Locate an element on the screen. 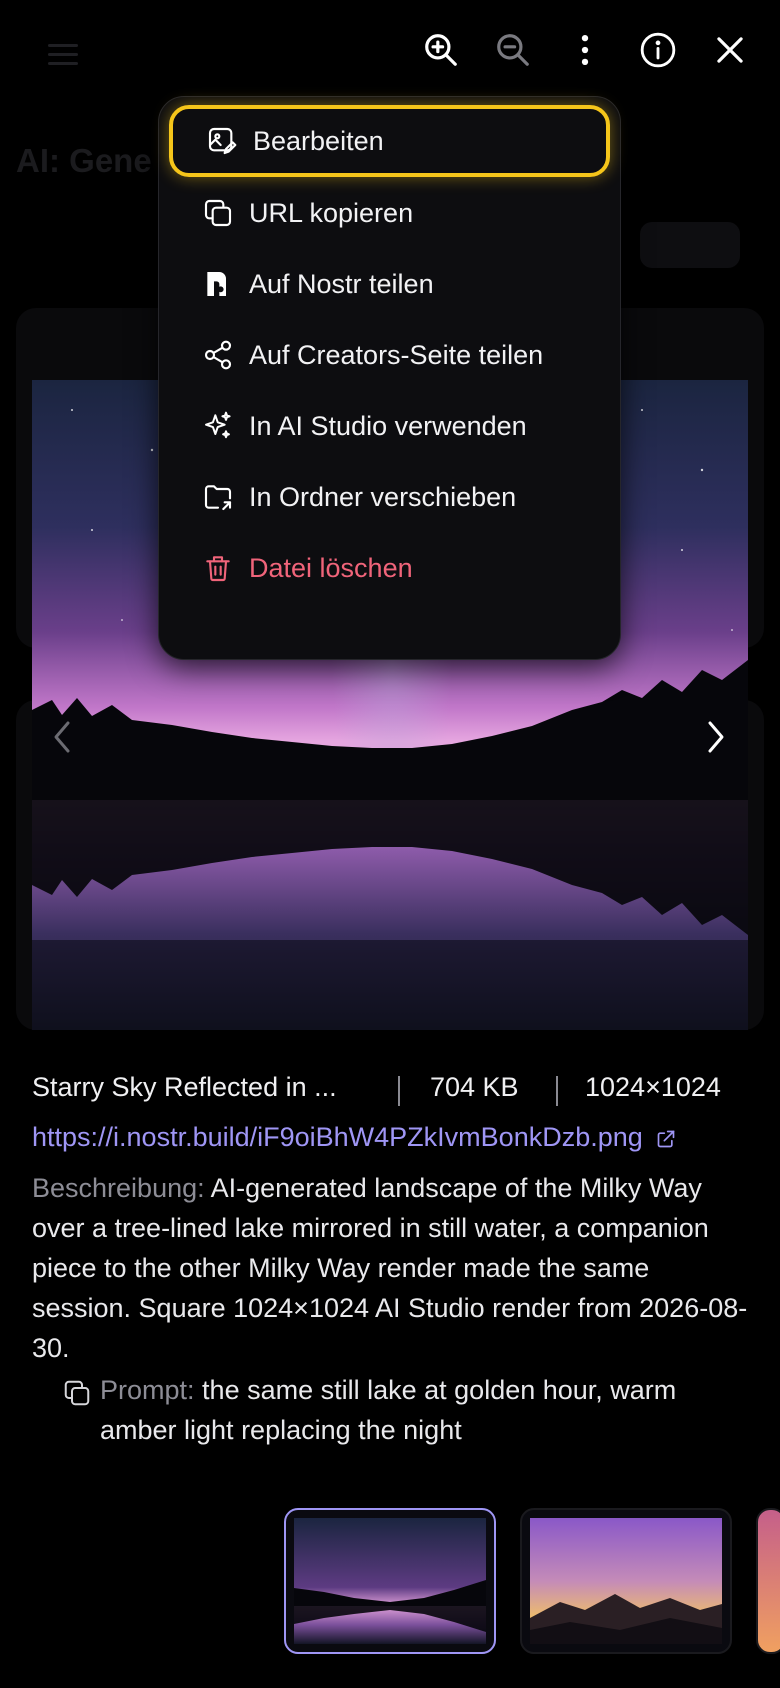  close-icon is located at coordinates (730, 50).